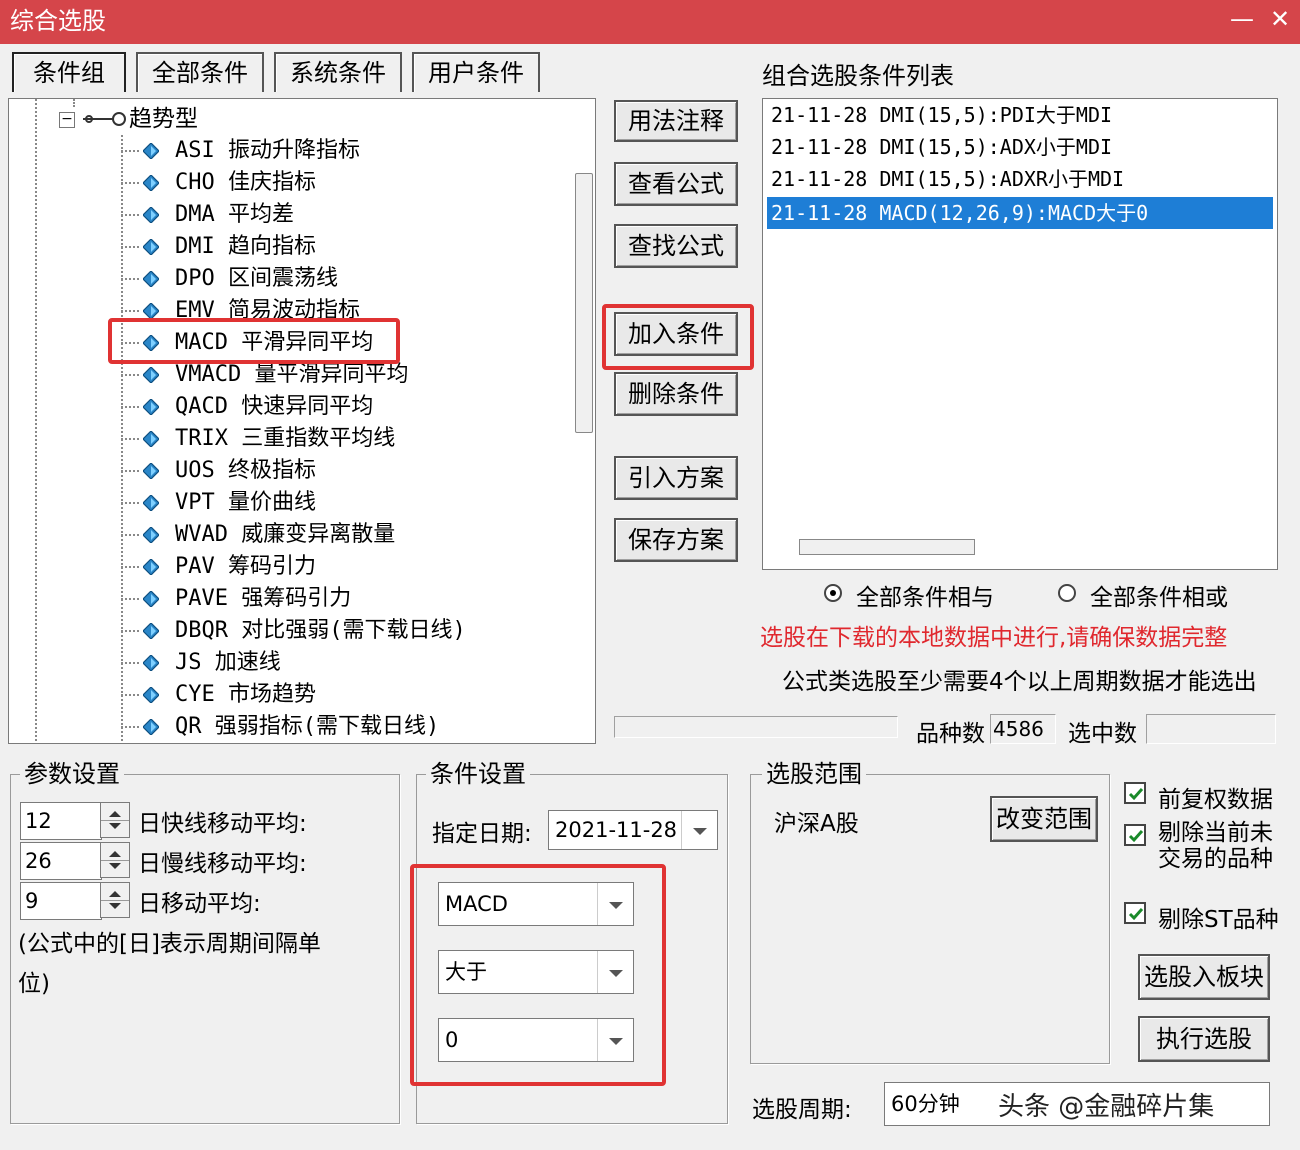 The width and height of the screenshot is (1300, 1150). I want to click on exclude-untraded-checkbox, so click(1135, 835).